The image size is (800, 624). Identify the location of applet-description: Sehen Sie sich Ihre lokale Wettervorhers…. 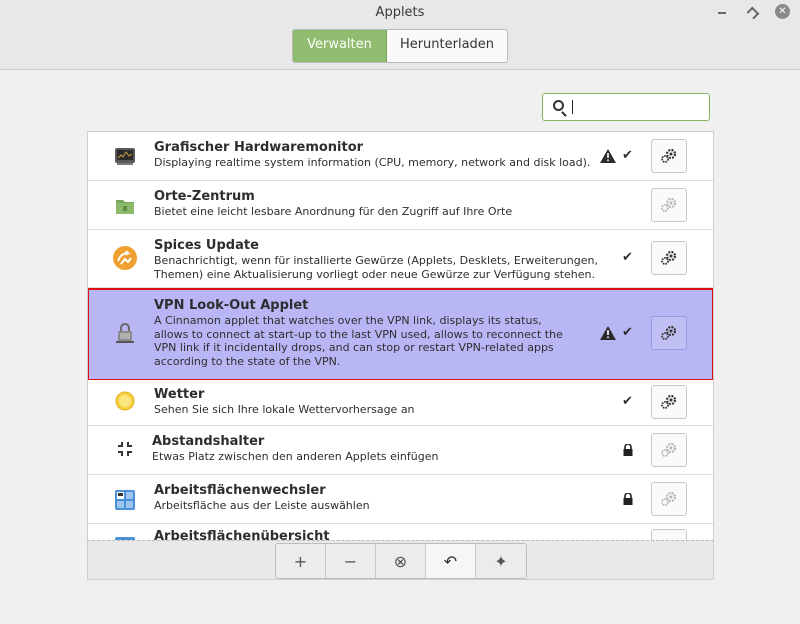
(284, 409).